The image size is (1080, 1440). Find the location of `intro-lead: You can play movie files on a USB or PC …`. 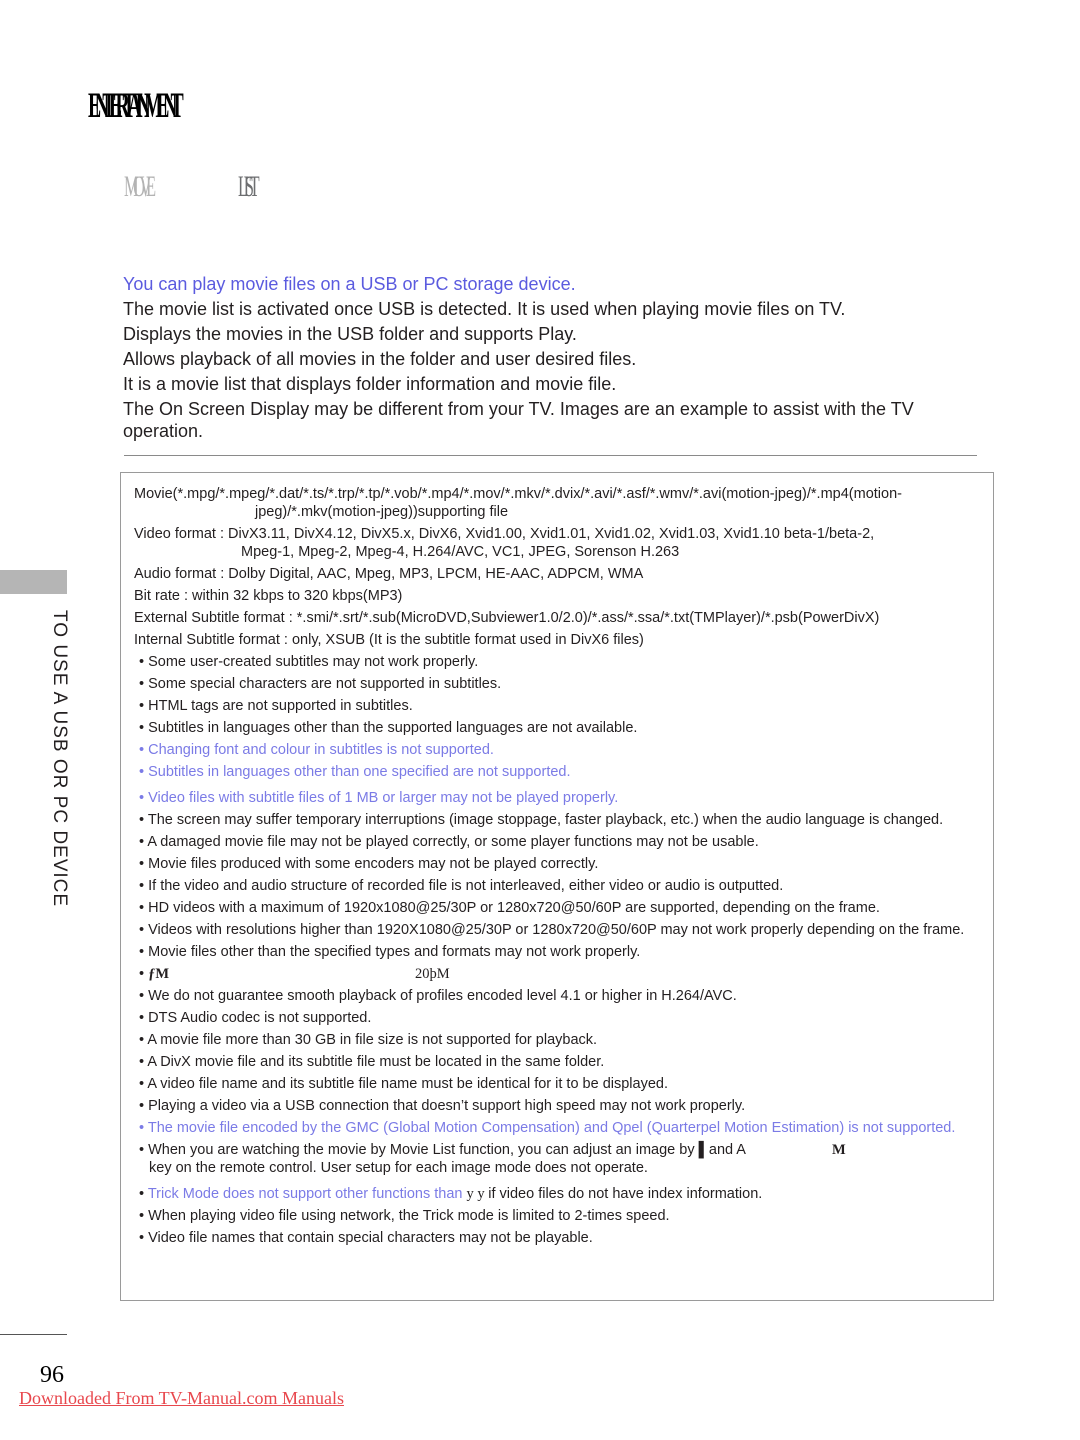

intro-lead: You can play movie files on a USB or PC … is located at coordinates (349, 284).